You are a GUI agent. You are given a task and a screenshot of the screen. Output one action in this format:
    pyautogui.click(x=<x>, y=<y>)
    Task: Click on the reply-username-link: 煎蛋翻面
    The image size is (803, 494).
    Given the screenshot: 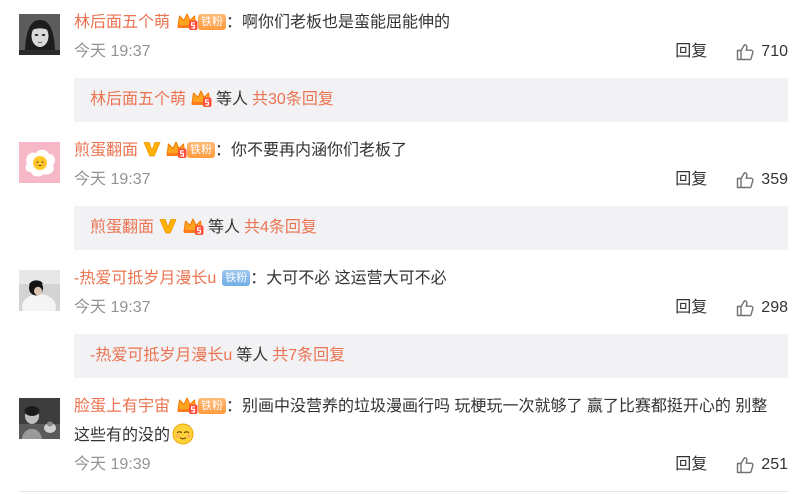 What is the action you would take?
    pyautogui.click(x=122, y=227)
    